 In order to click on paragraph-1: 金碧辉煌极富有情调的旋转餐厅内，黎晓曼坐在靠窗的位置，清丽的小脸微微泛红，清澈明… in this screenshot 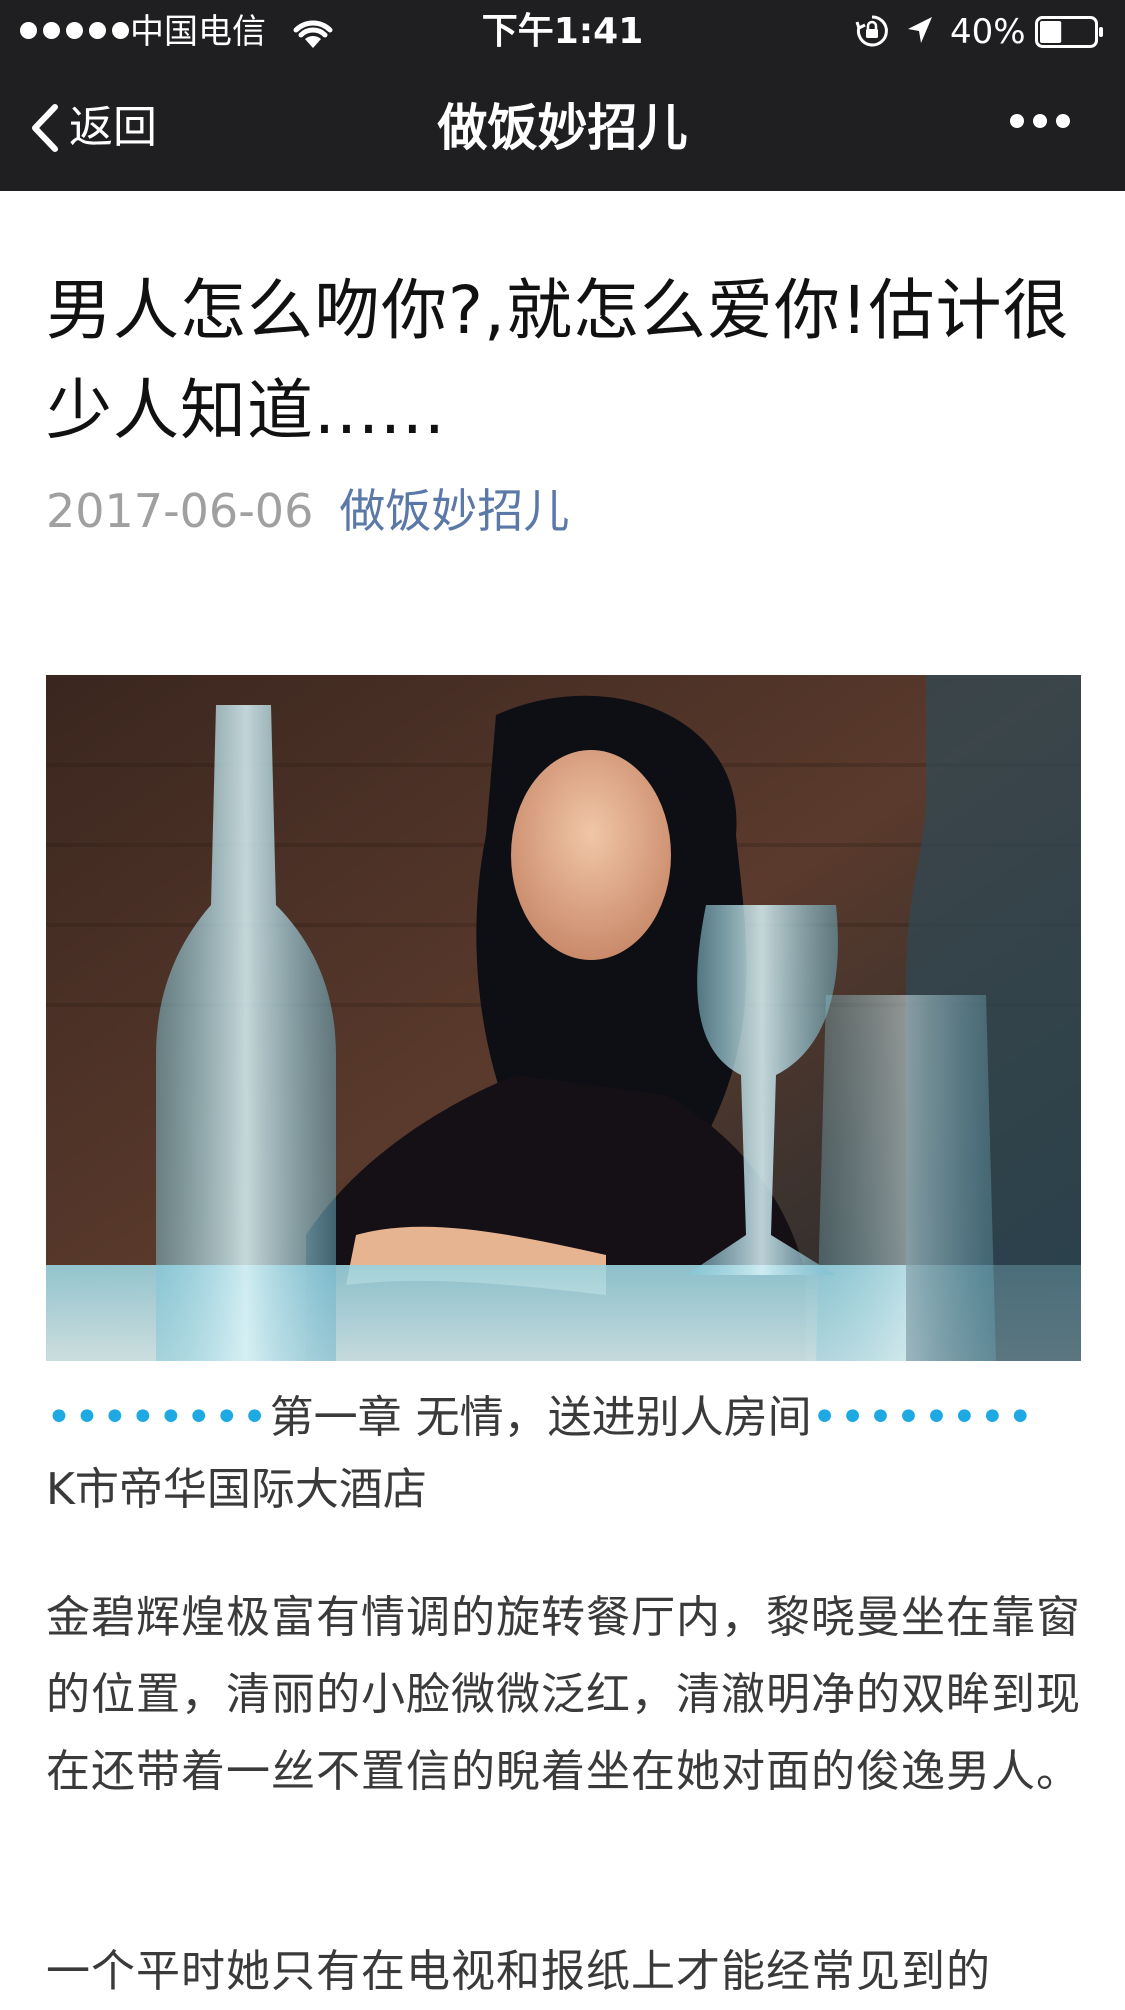, I will do `click(563, 1694)`.